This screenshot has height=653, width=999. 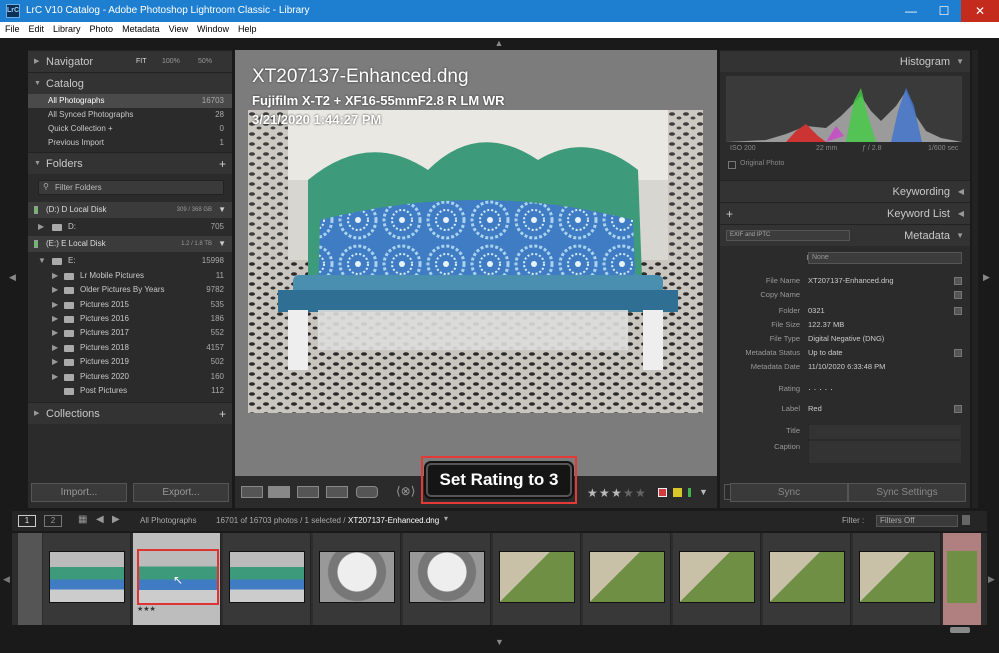 I want to click on add-keyword-icon: +, so click(x=729, y=214).